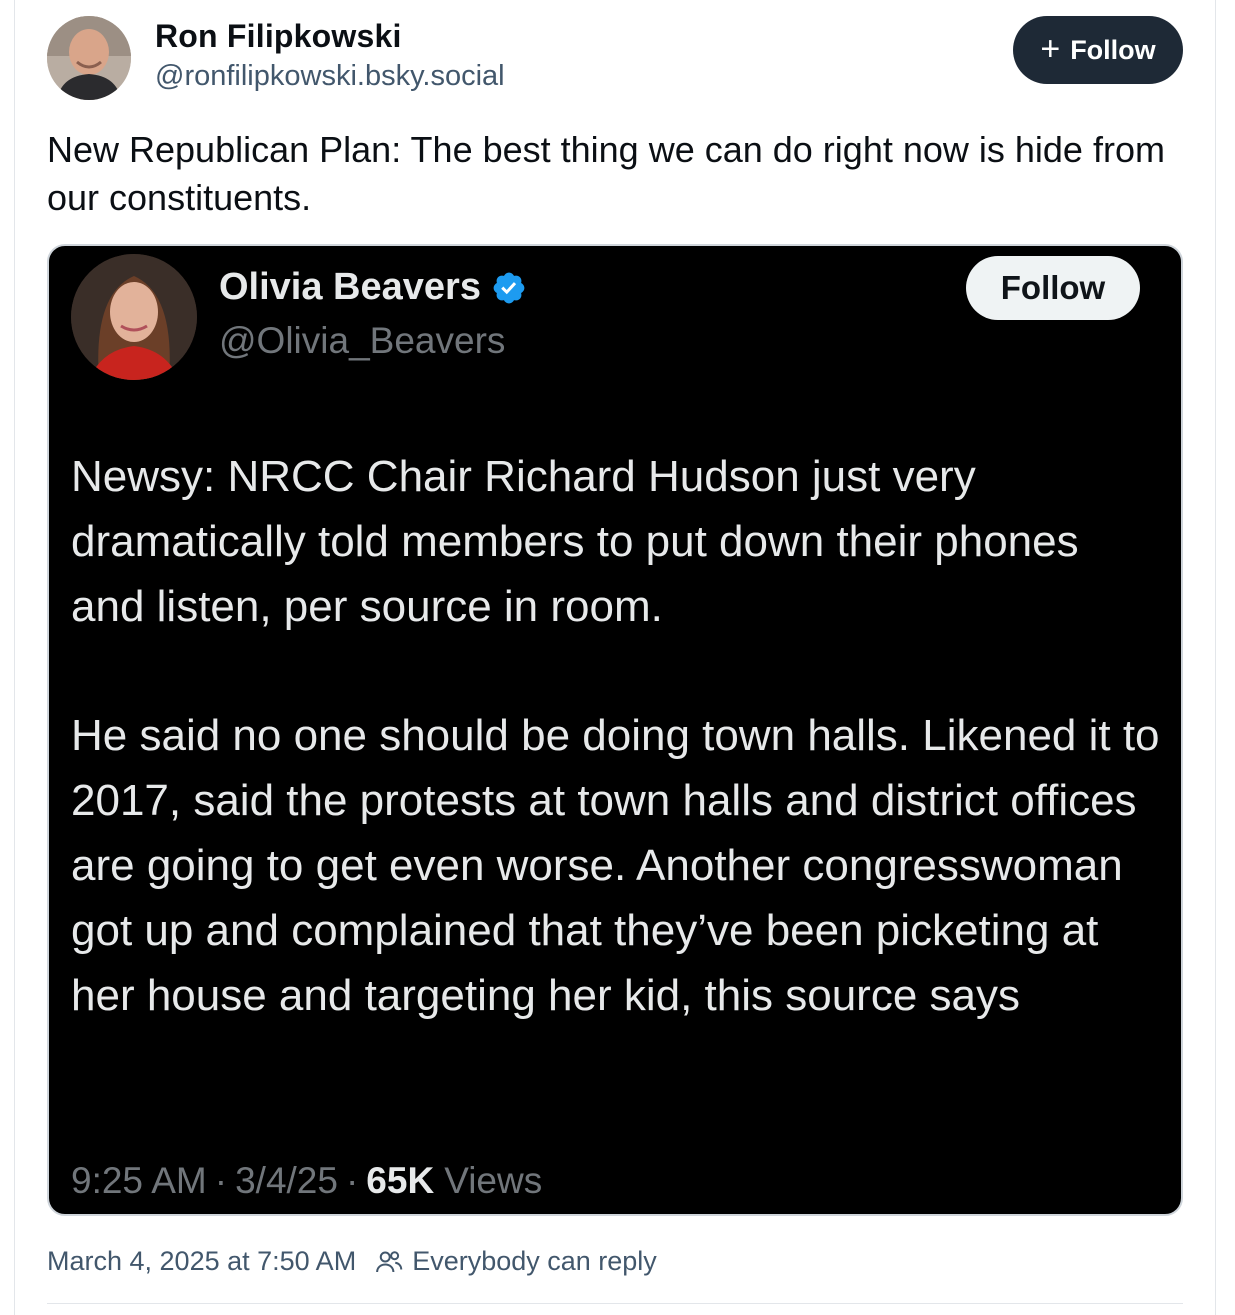 The width and height of the screenshot is (1235, 1315). I want to click on author-name: Ron Filipkowski, so click(278, 36).